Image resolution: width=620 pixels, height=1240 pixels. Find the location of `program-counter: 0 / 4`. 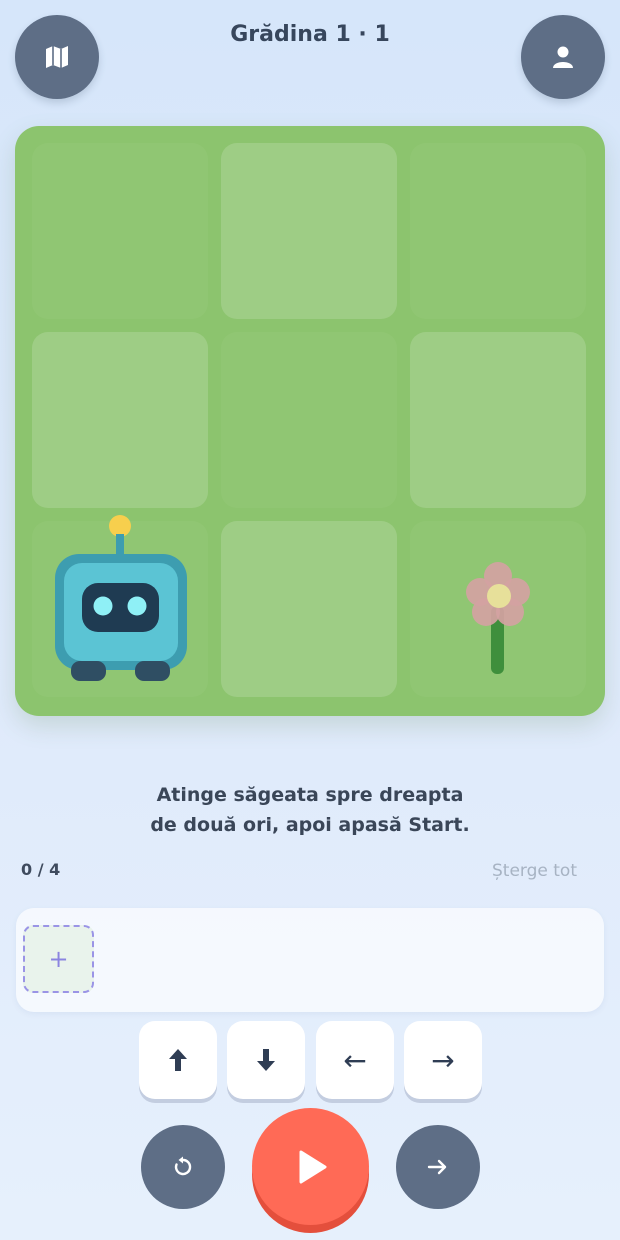

program-counter: 0 / 4 is located at coordinates (41, 869).